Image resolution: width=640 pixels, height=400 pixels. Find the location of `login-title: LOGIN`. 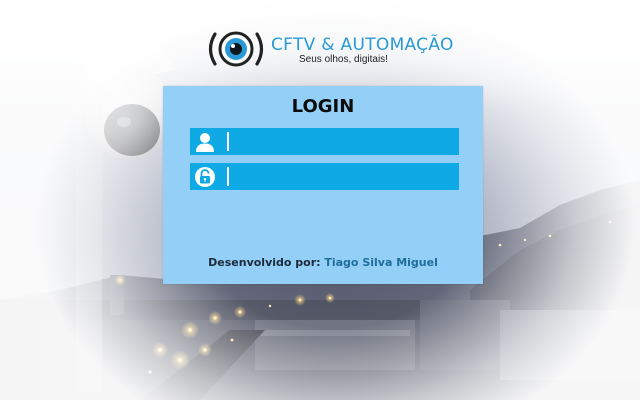

login-title: LOGIN is located at coordinates (323, 106).